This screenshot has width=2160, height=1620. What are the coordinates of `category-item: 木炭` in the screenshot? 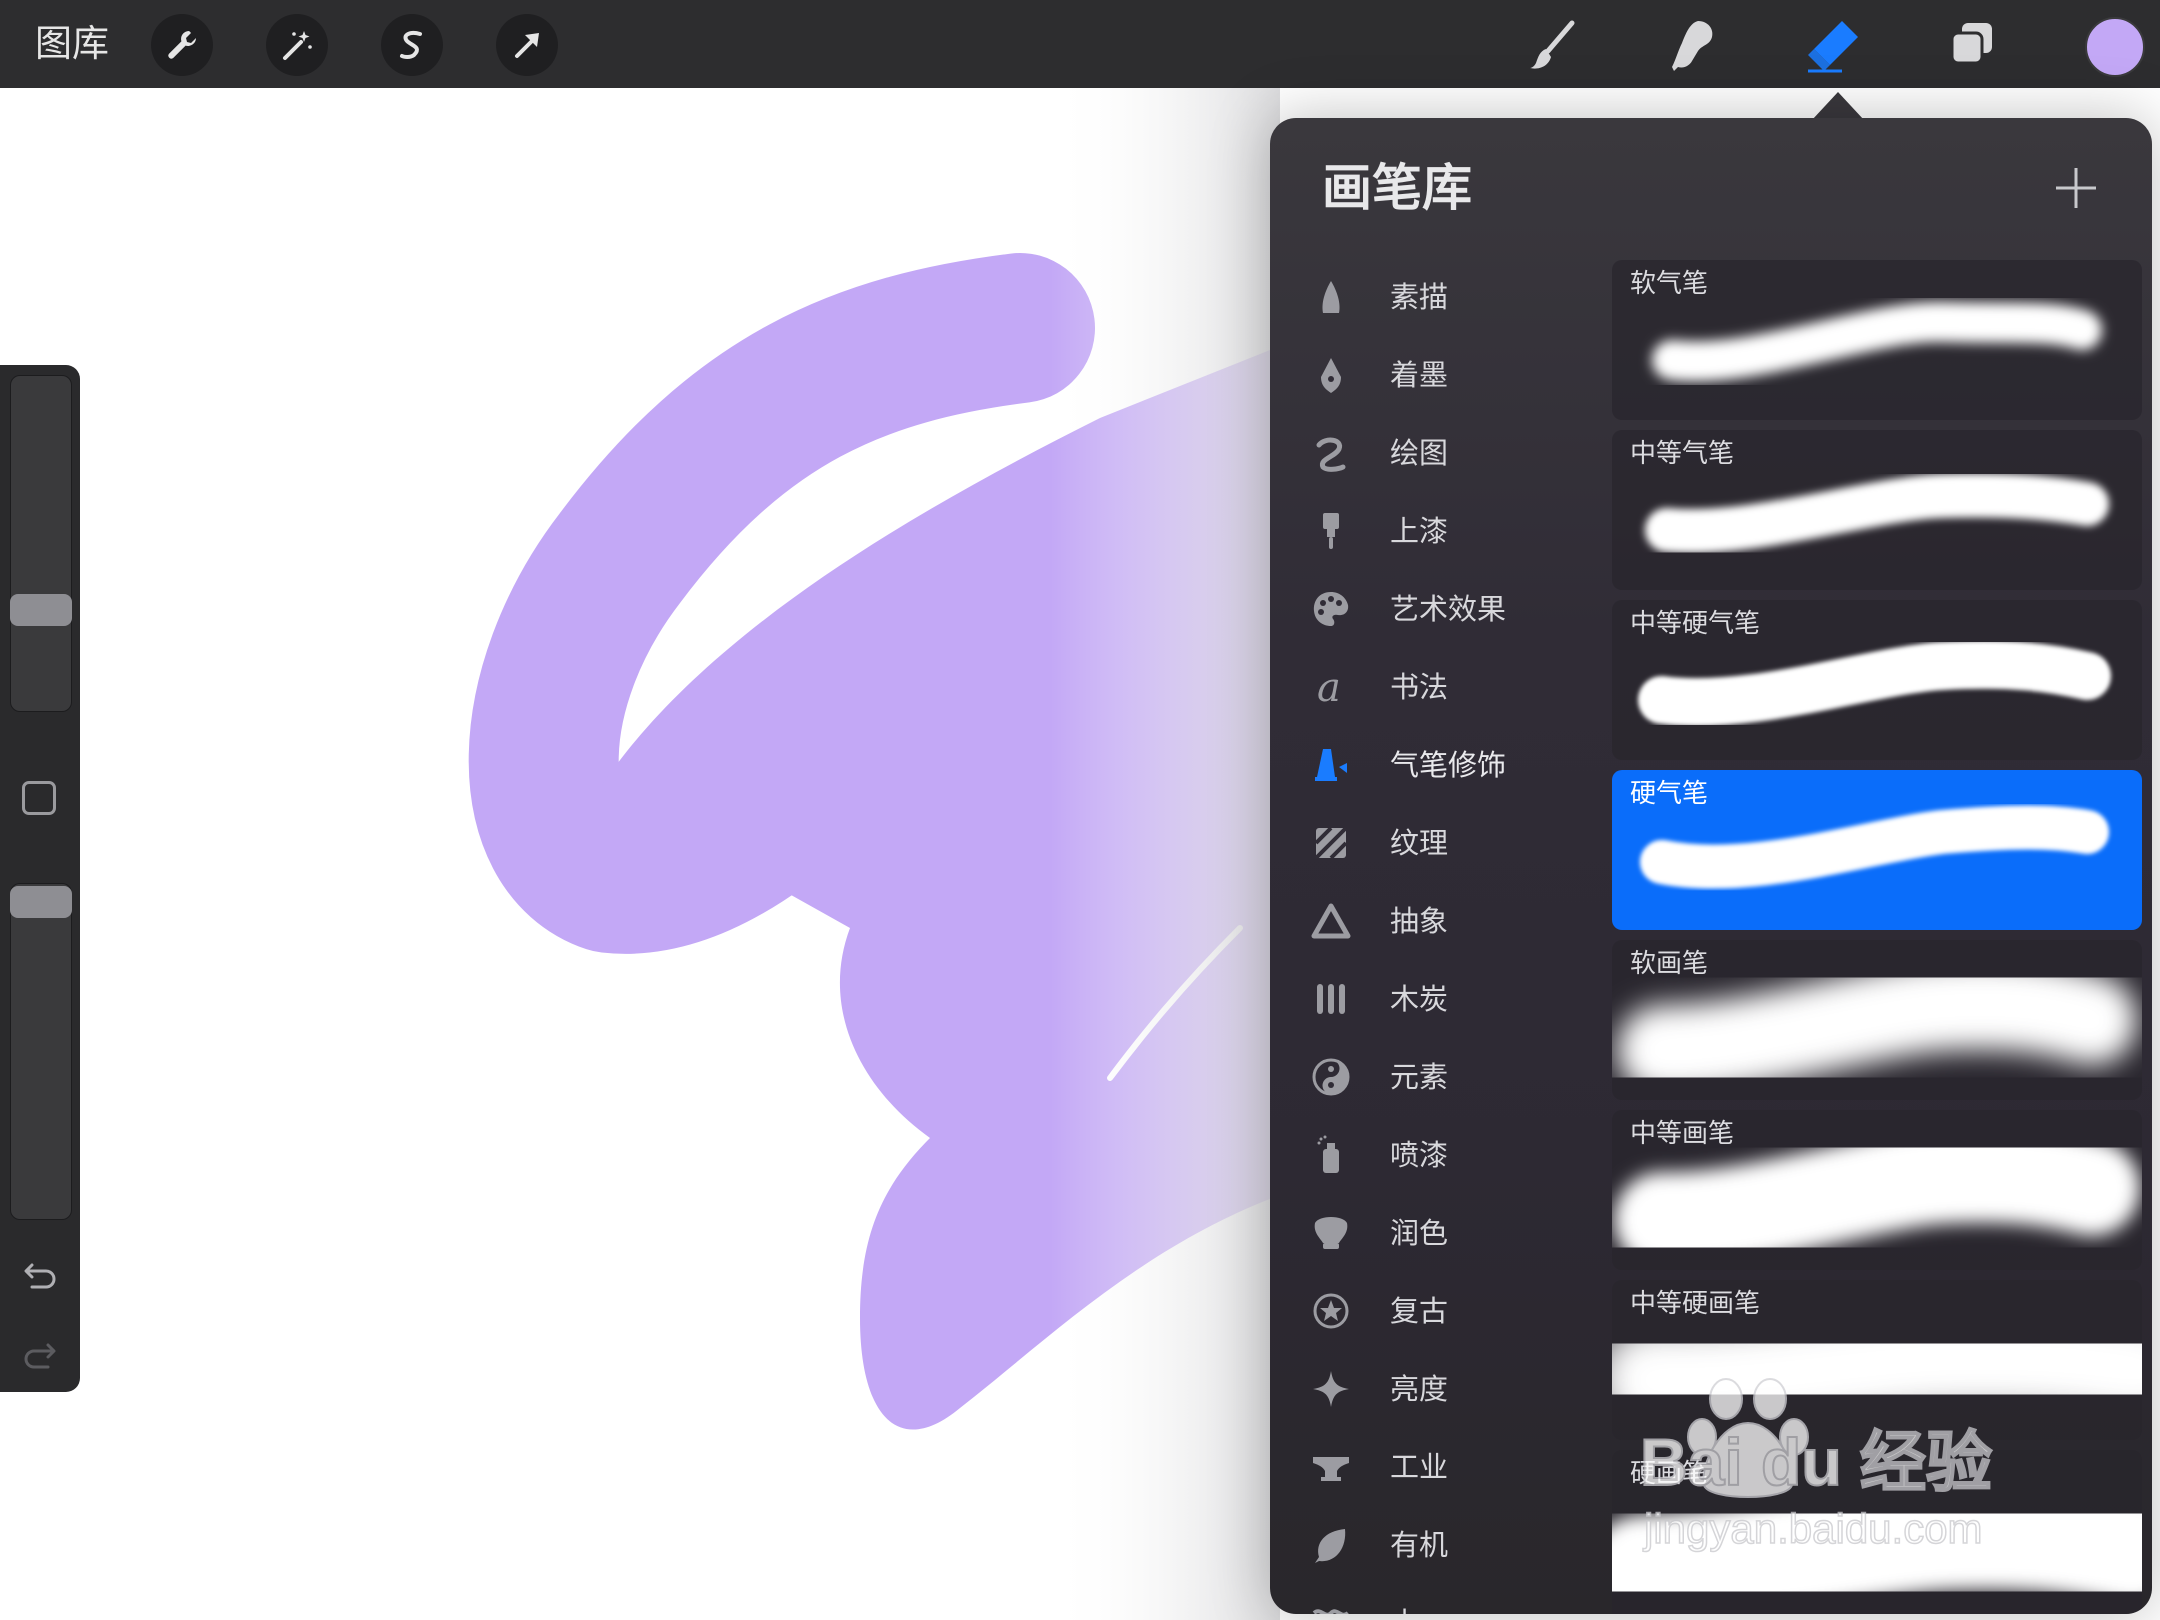 It's located at (1440, 999).